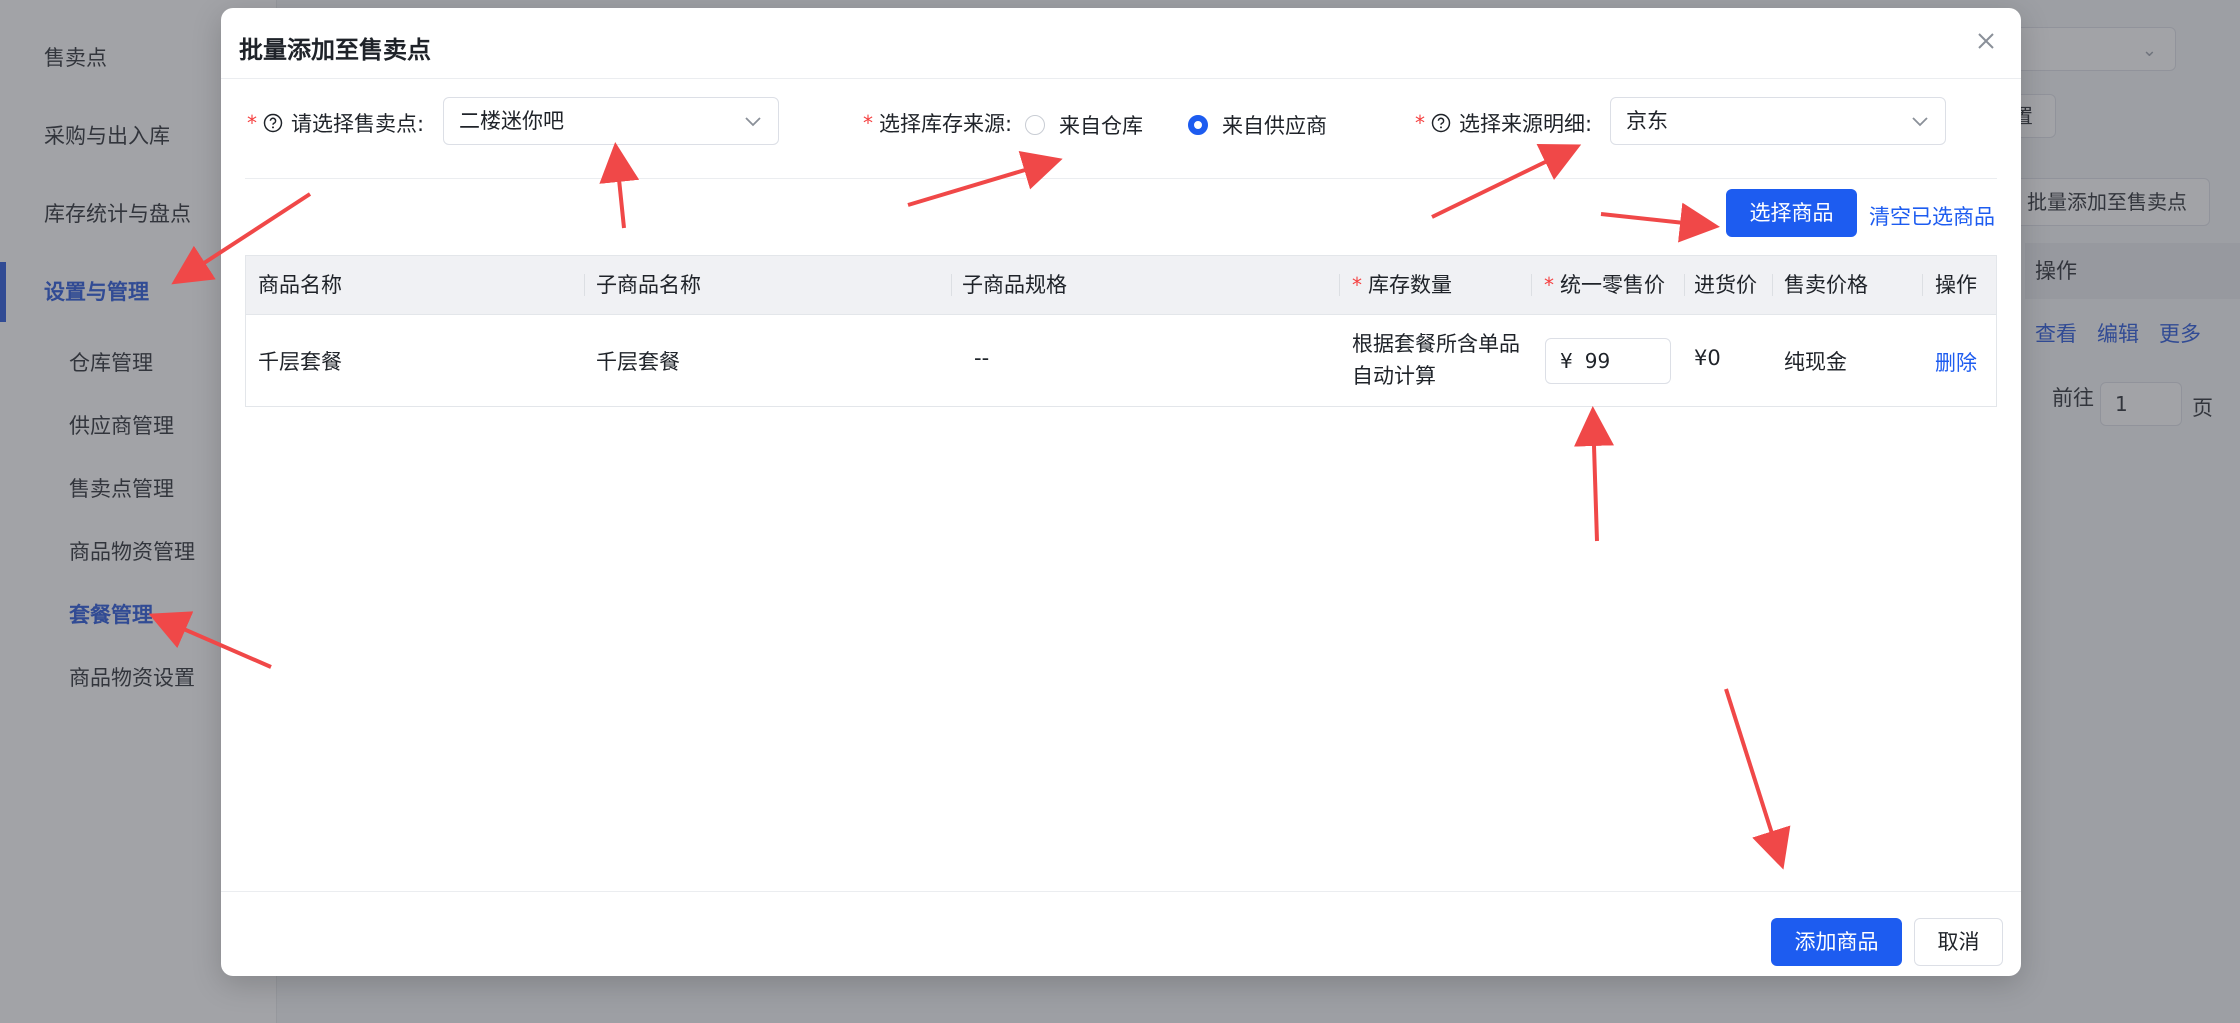 The height and width of the screenshot is (1023, 2240). Describe the element at coordinates (1274, 126) in the screenshot. I see `radio-supplier-label: 来自供应商` at that location.